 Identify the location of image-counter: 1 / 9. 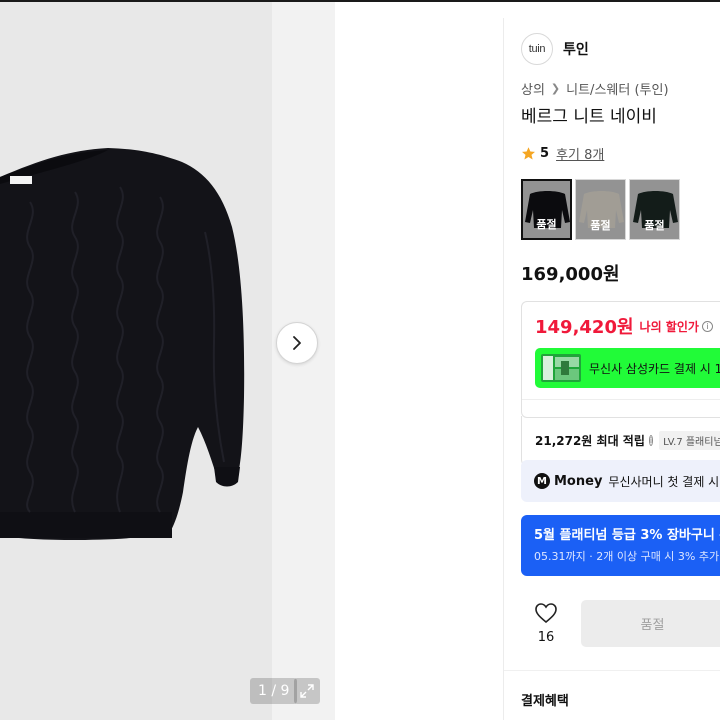
(274, 691).